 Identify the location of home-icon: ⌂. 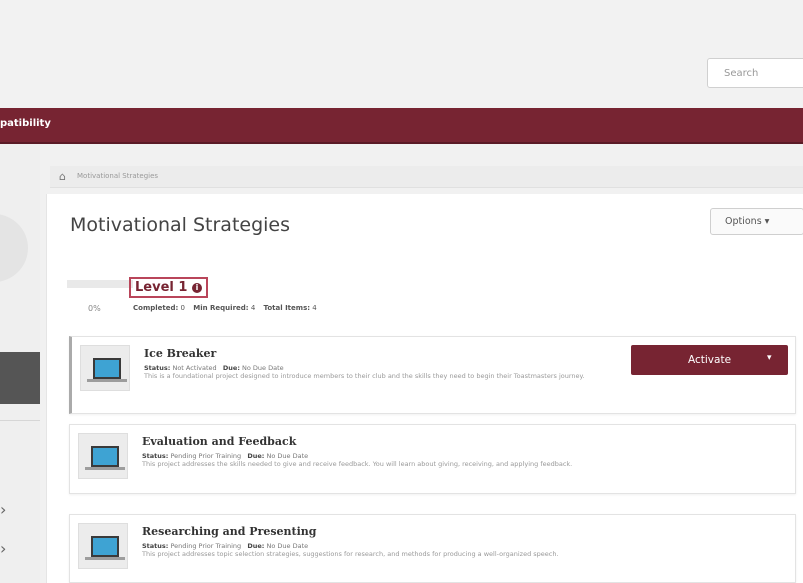
(62, 176).